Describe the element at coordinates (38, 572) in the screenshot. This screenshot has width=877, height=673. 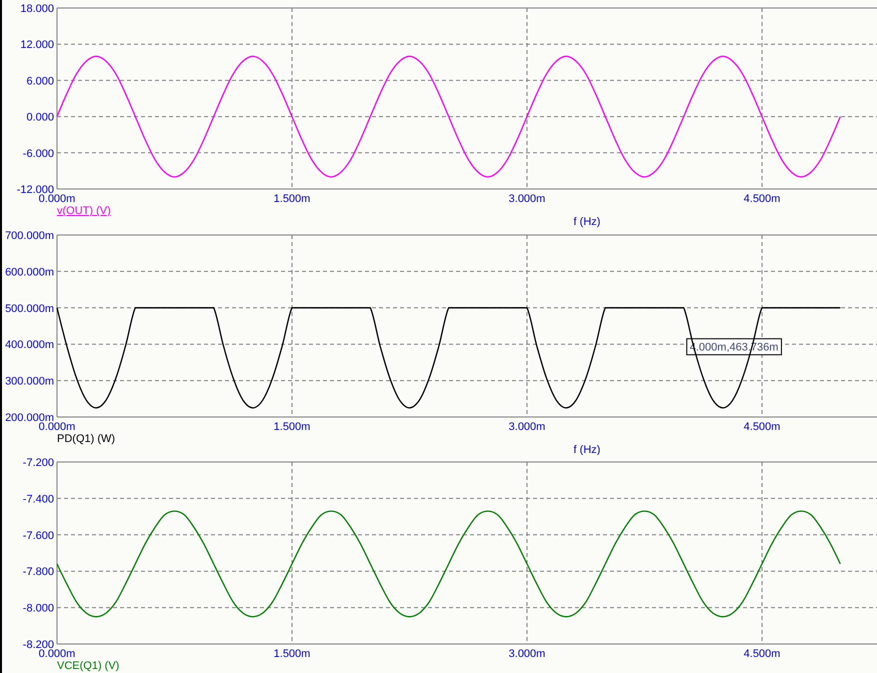
I see `tick-label: -7.800` at that location.